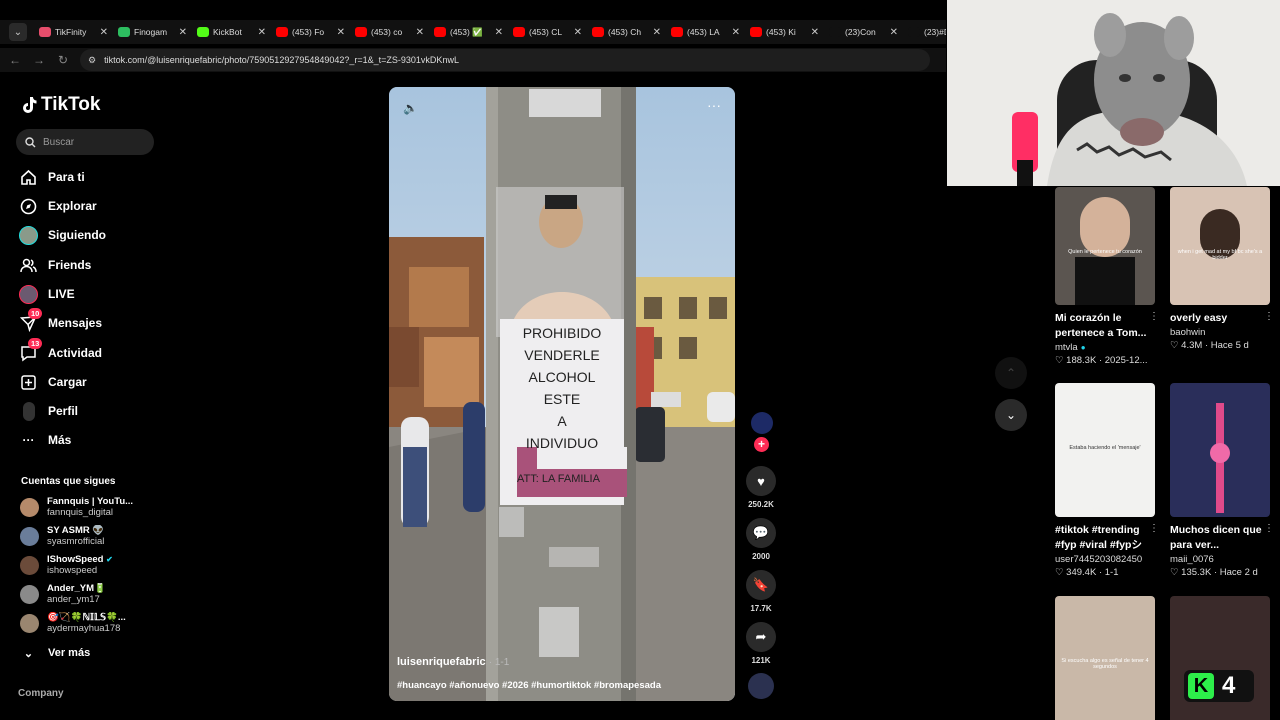 The image size is (1280, 720). Describe the element at coordinates (546, 32) in the screenshot. I see `browser-tab: (453) CL ✕` at that location.